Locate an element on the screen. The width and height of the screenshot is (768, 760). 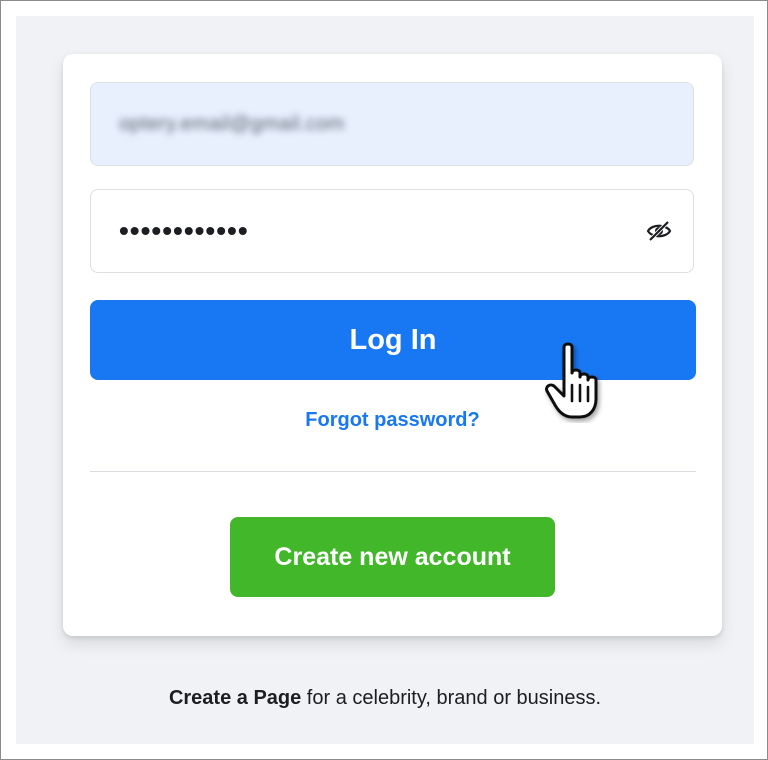
eye-slash-icon is located at coordinates (659, 231).